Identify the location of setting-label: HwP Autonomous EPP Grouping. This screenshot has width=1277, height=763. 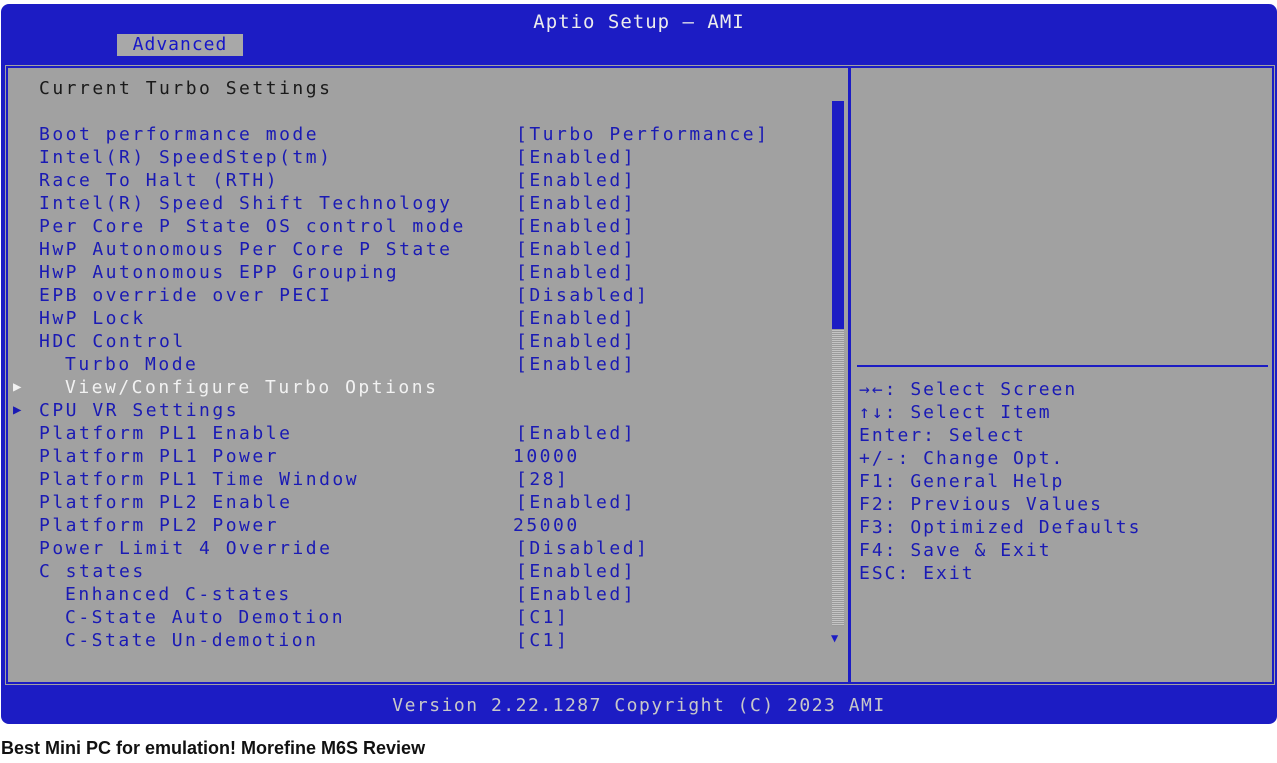
(219, 273).